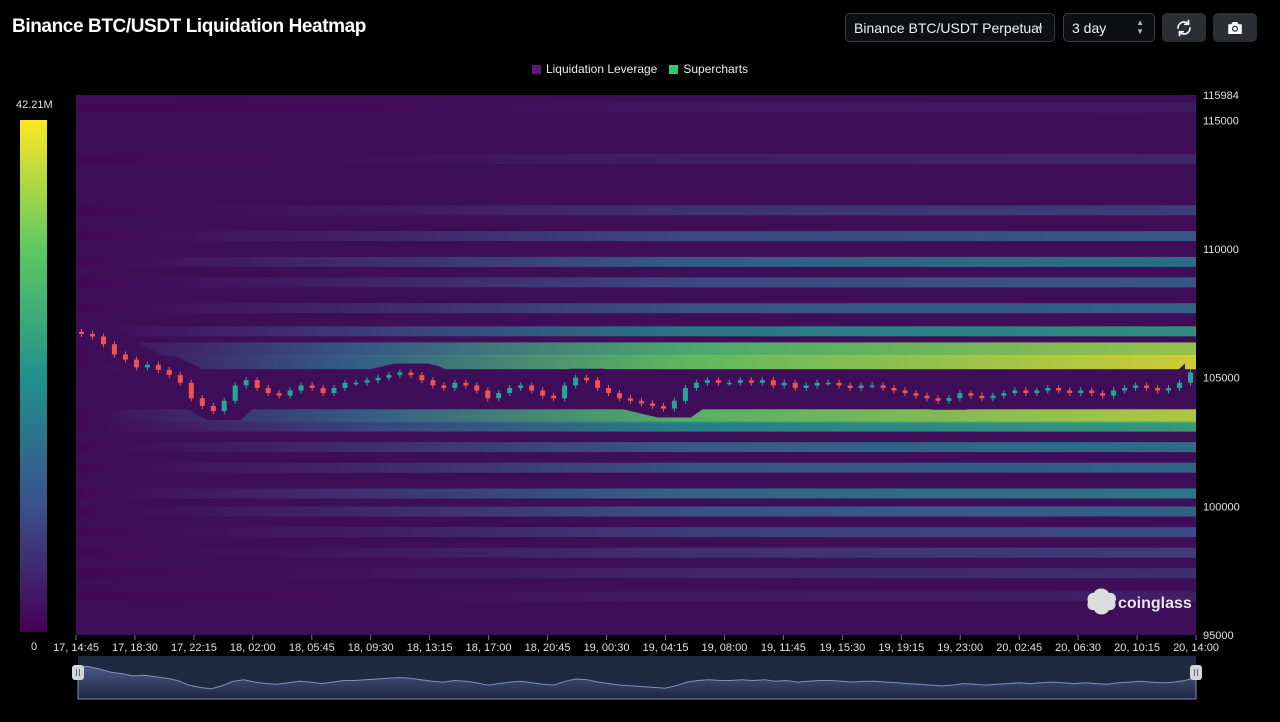 The image size is (1280, 722). I want to click on y-axis: 115984 115000 110000 105000 100000 95000, so click(1221, 366).